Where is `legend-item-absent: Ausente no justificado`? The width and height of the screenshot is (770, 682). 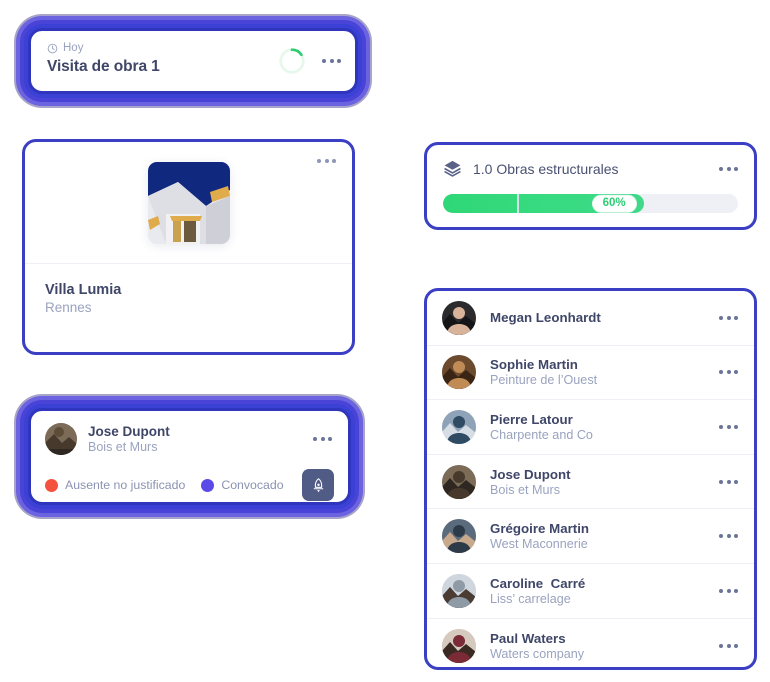
legend-item-absent: Ausente no justificado is located at coordinates (115, 485).